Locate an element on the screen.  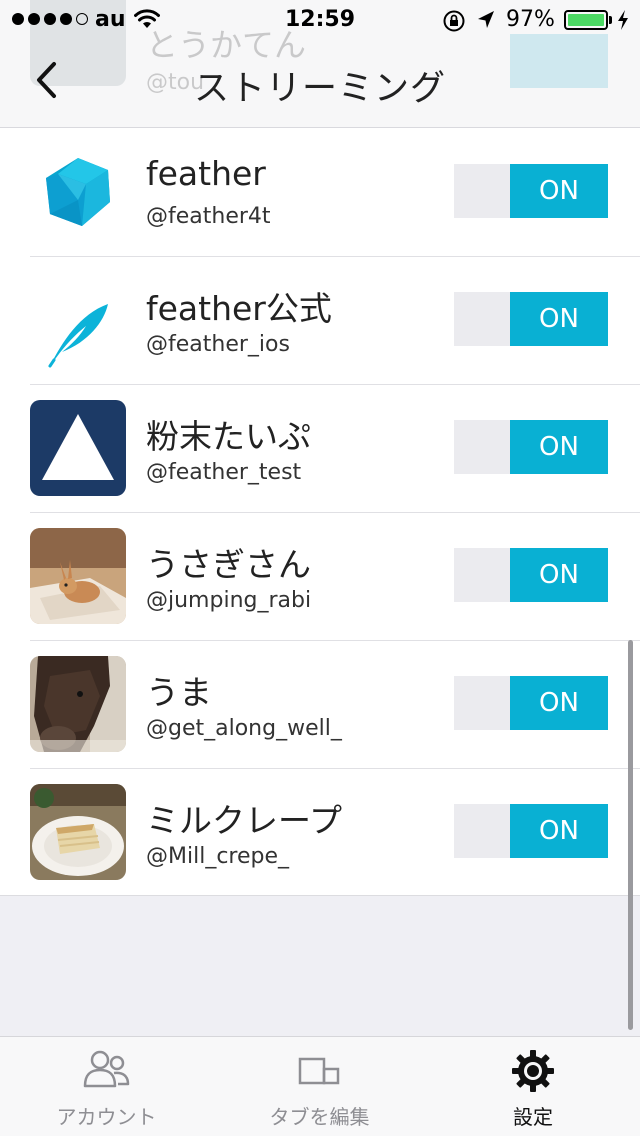
account-handle: @get_along_well_ is located at coordinates (244, 728).